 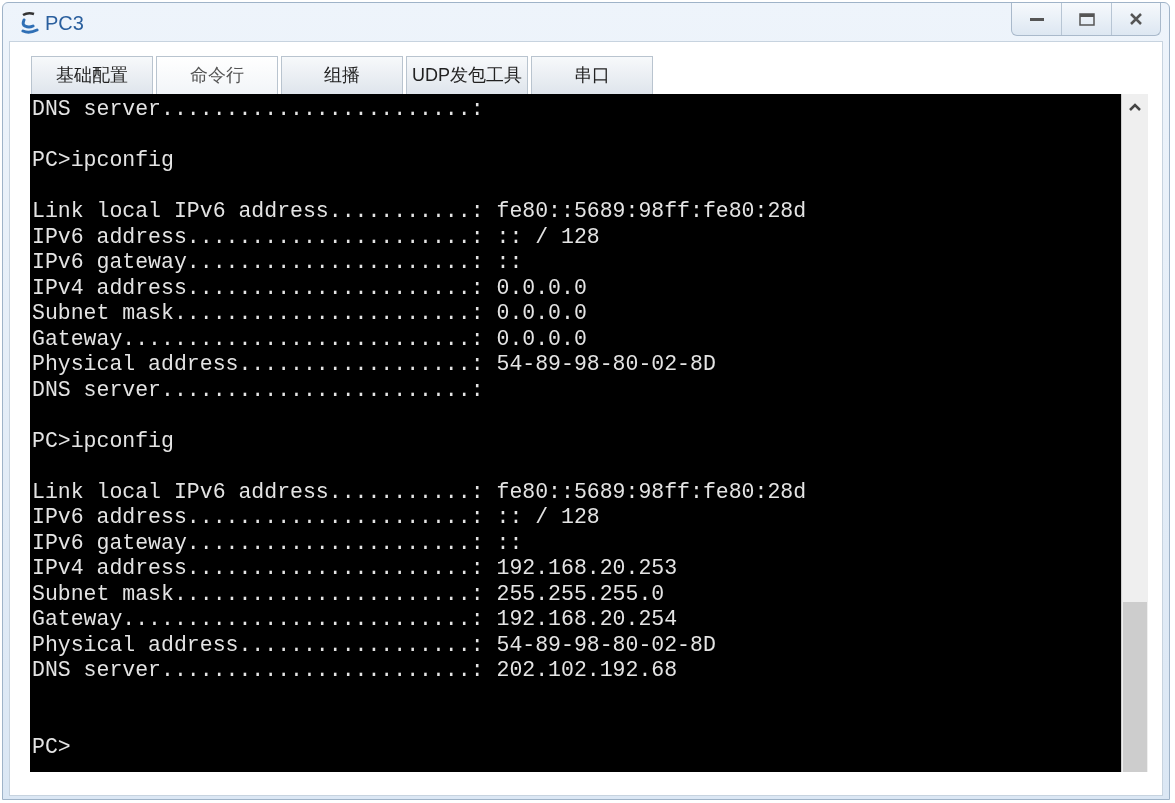 What do you see at coordinates (309, 314) in the screenshot?
I see `terminal-line: Subnet mask.......................: 0.0.0.0` at bounding box center [309, 314].